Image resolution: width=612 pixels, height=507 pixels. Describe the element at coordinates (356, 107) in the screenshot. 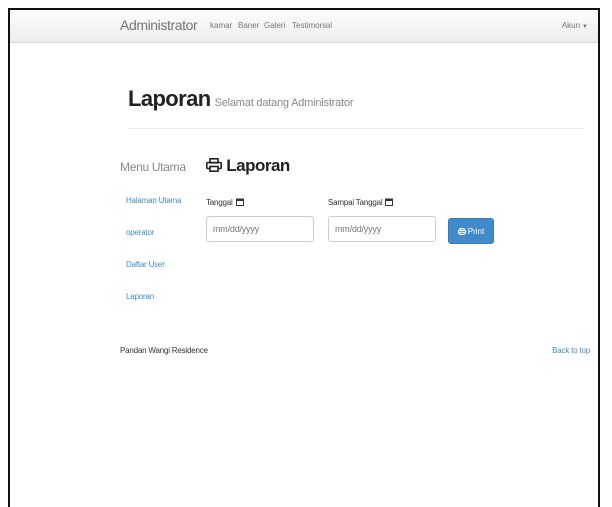

I see `page-header: Laporan Selamat datang Administrator` at that location.